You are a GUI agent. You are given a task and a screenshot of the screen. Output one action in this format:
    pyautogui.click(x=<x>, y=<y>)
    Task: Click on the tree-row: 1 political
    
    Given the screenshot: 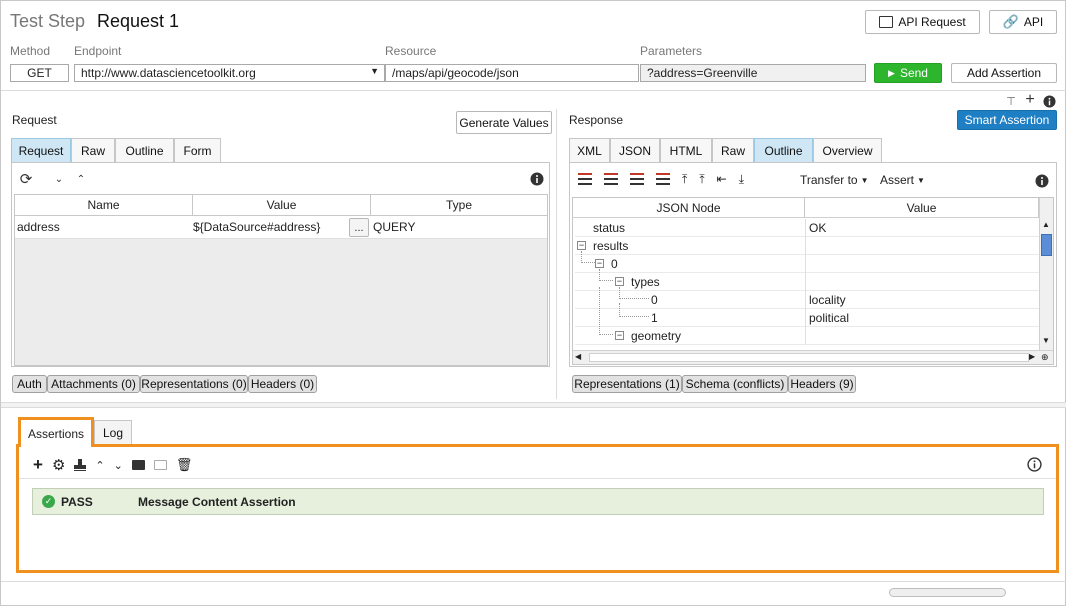 What is the action you would take?
    pyautogui.click(x=807, y=315)
    